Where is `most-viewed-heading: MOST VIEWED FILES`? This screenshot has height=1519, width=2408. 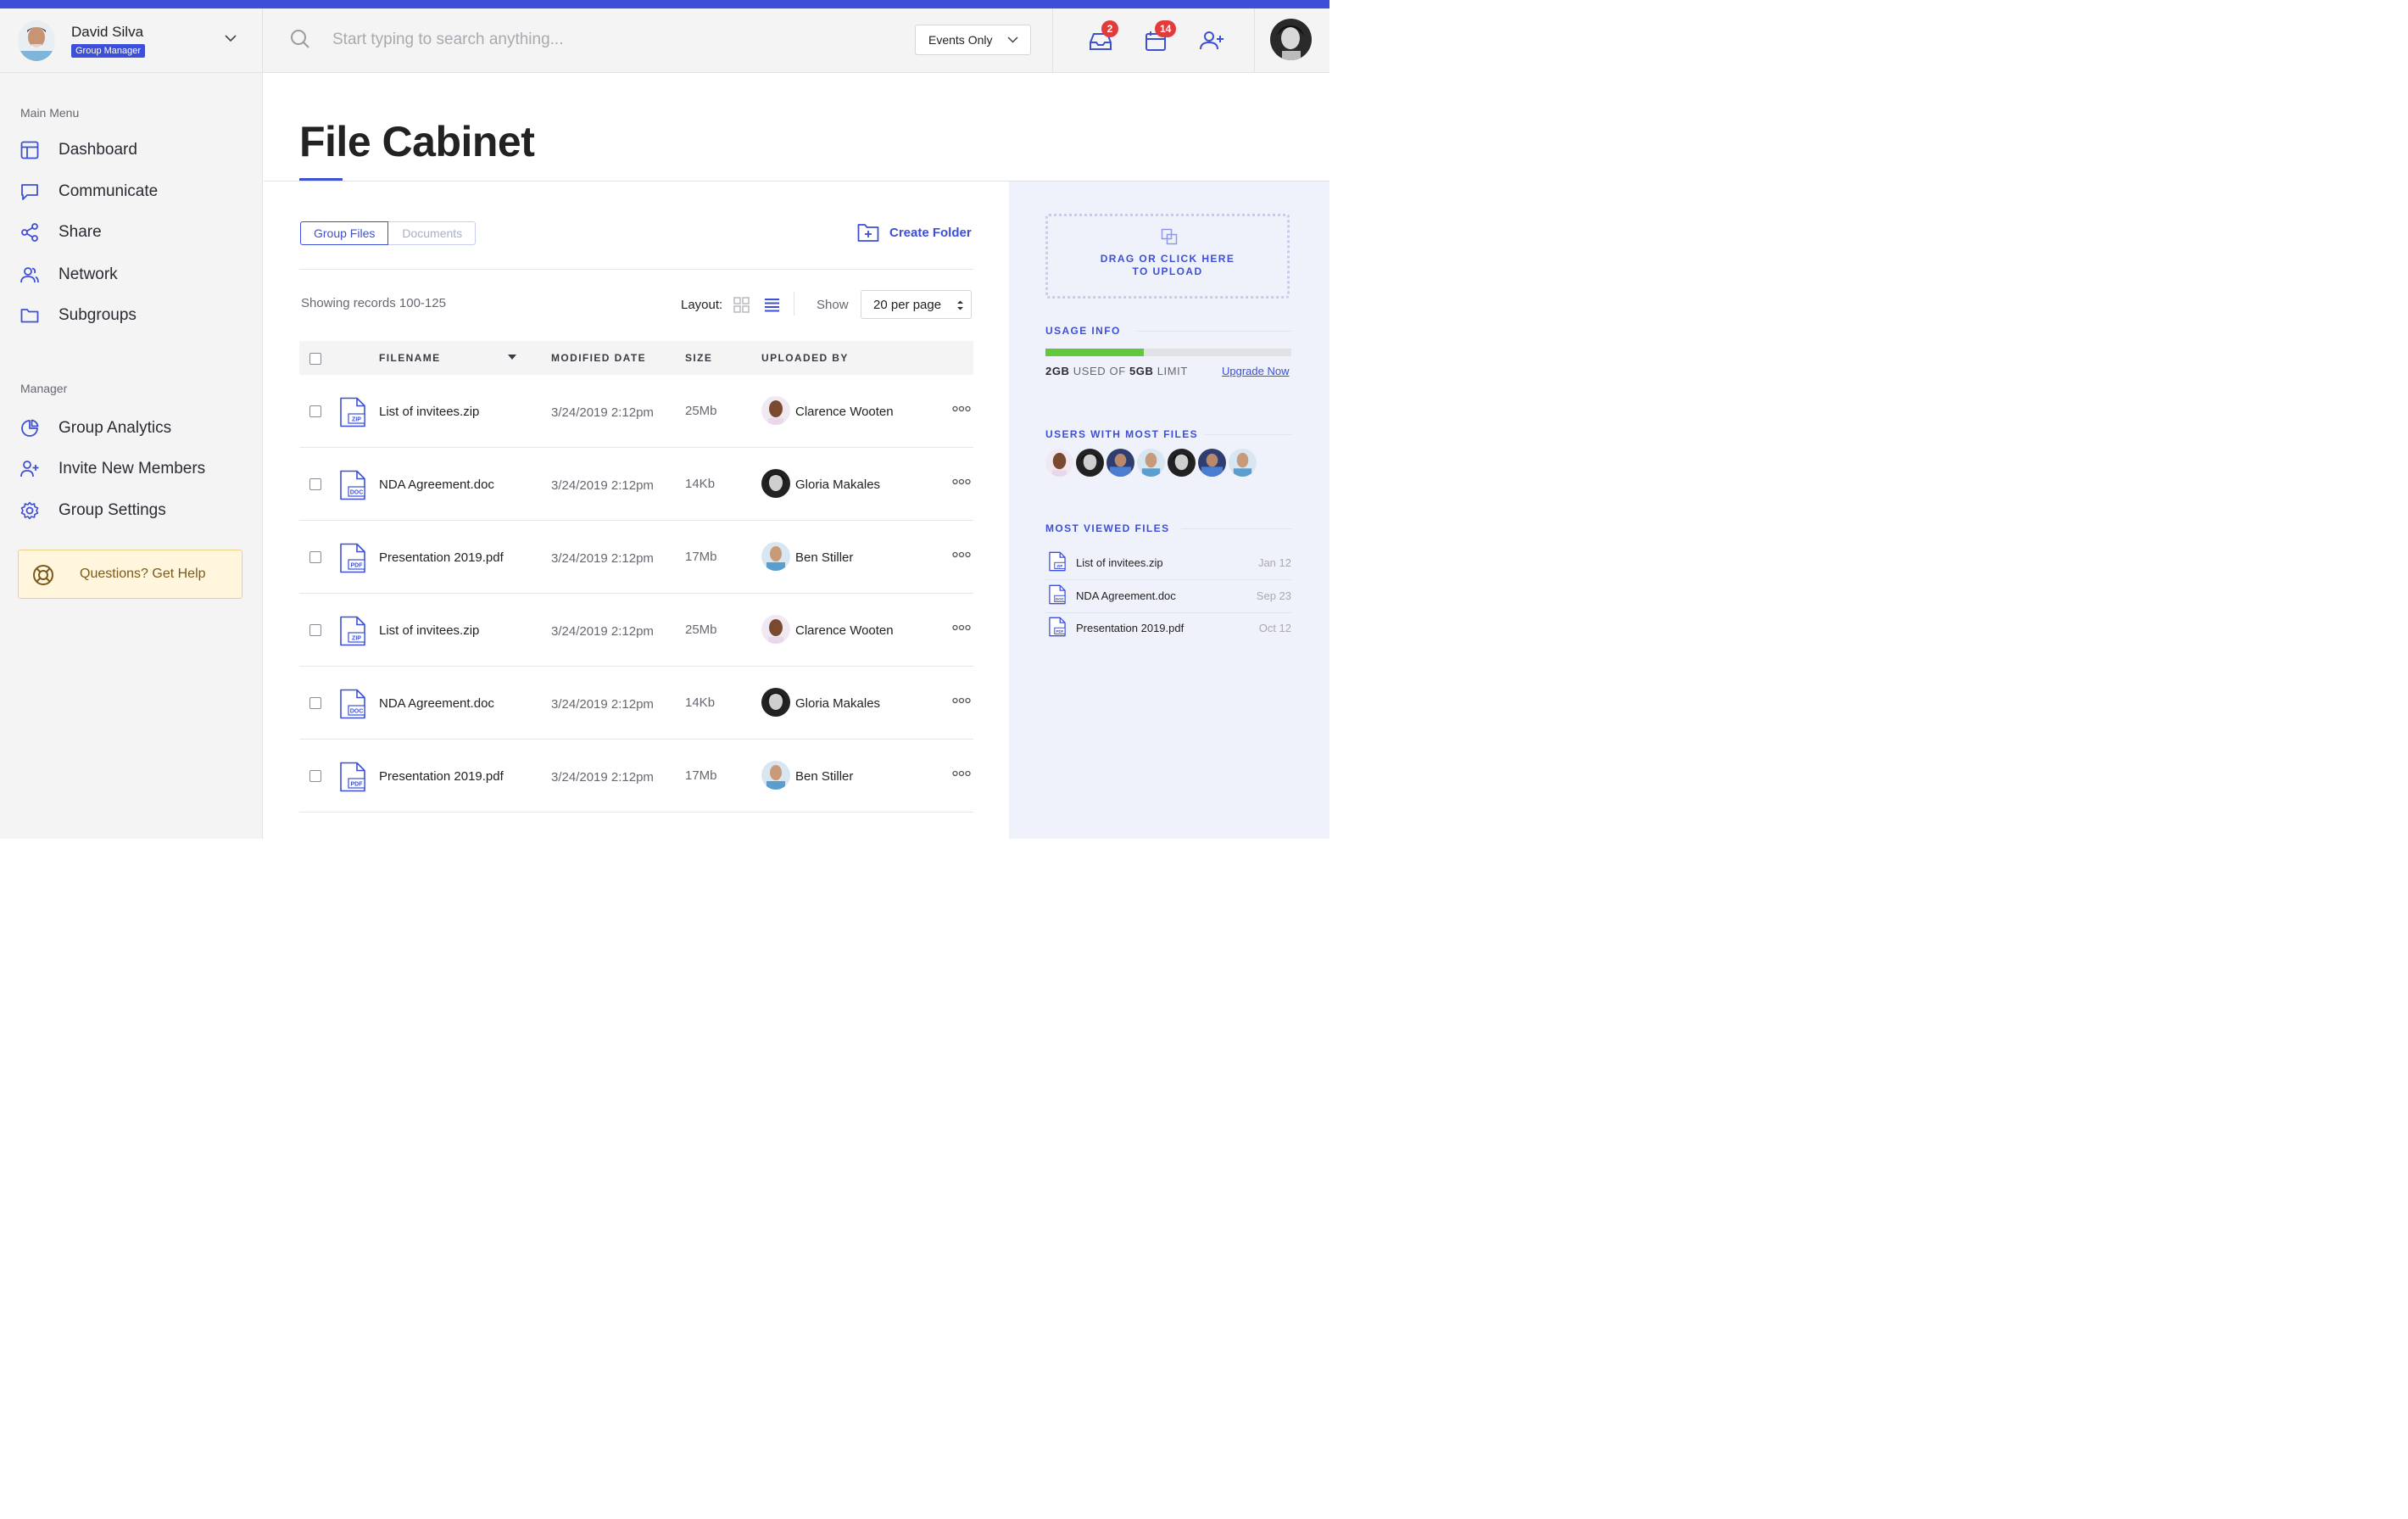 most-viewed-heading: MOST VIEWED FILES is located at coordinates (1107, 528).